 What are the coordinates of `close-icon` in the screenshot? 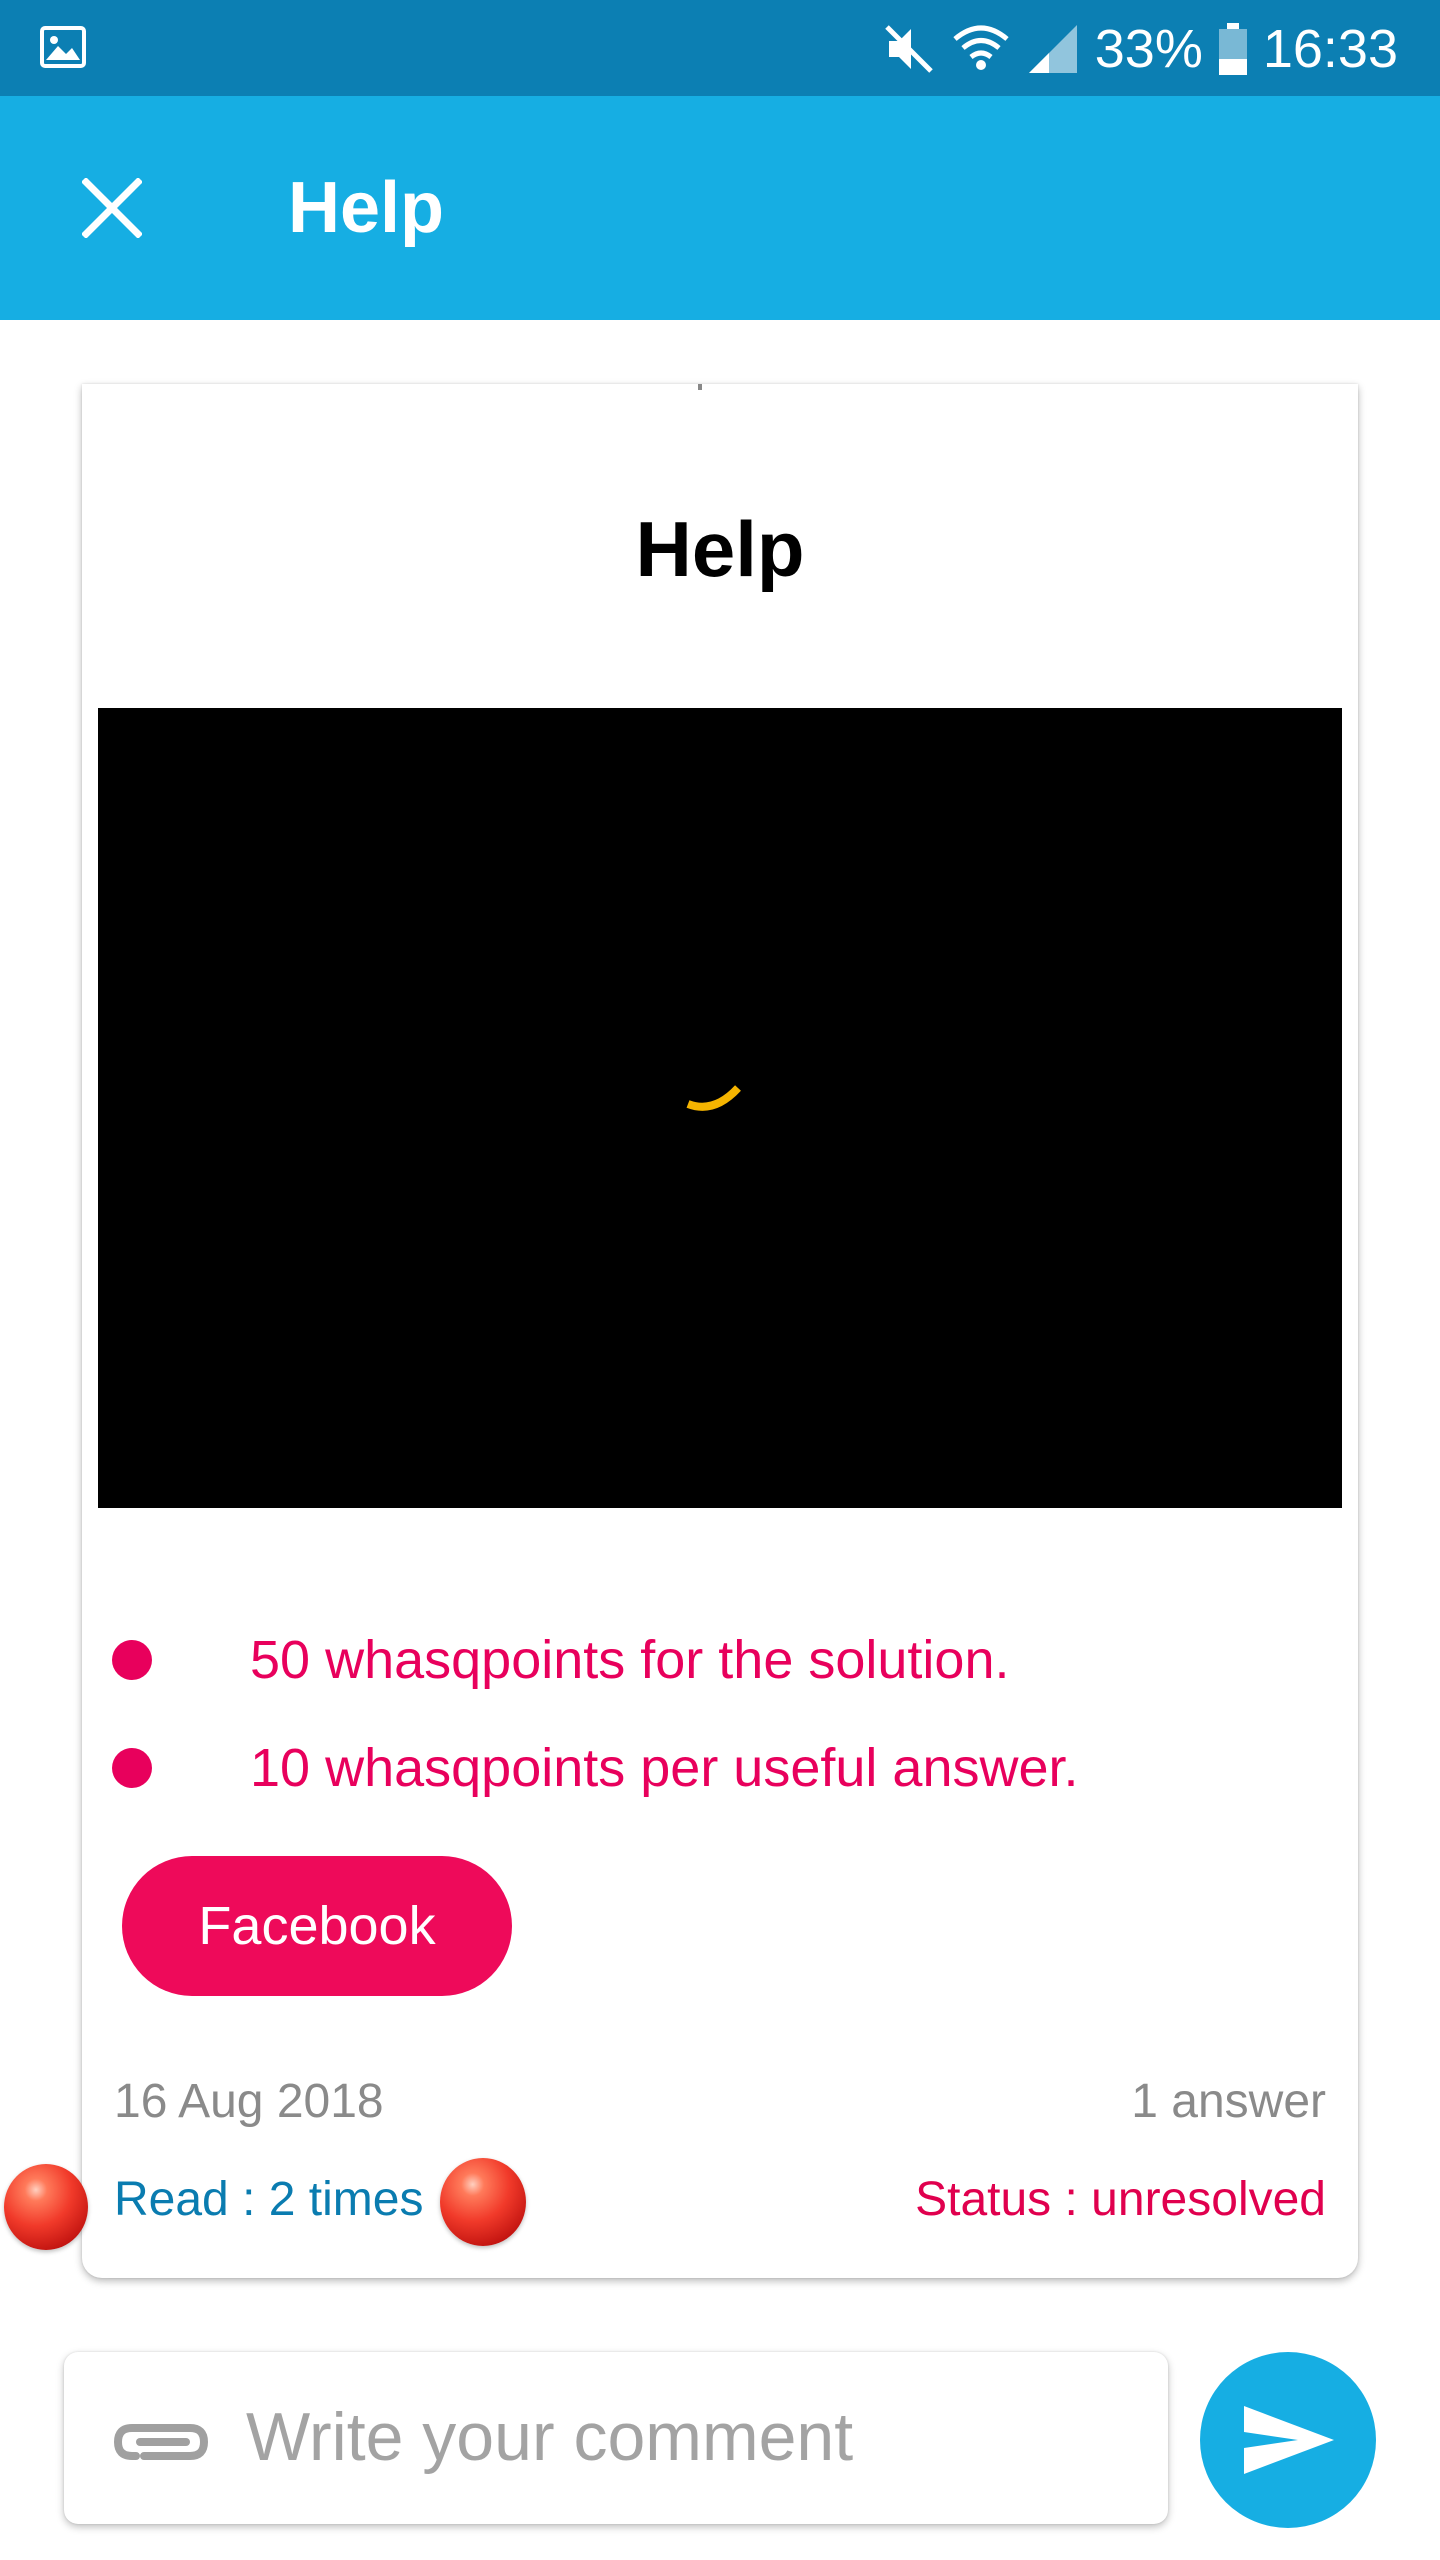 It's located at (112, 208).